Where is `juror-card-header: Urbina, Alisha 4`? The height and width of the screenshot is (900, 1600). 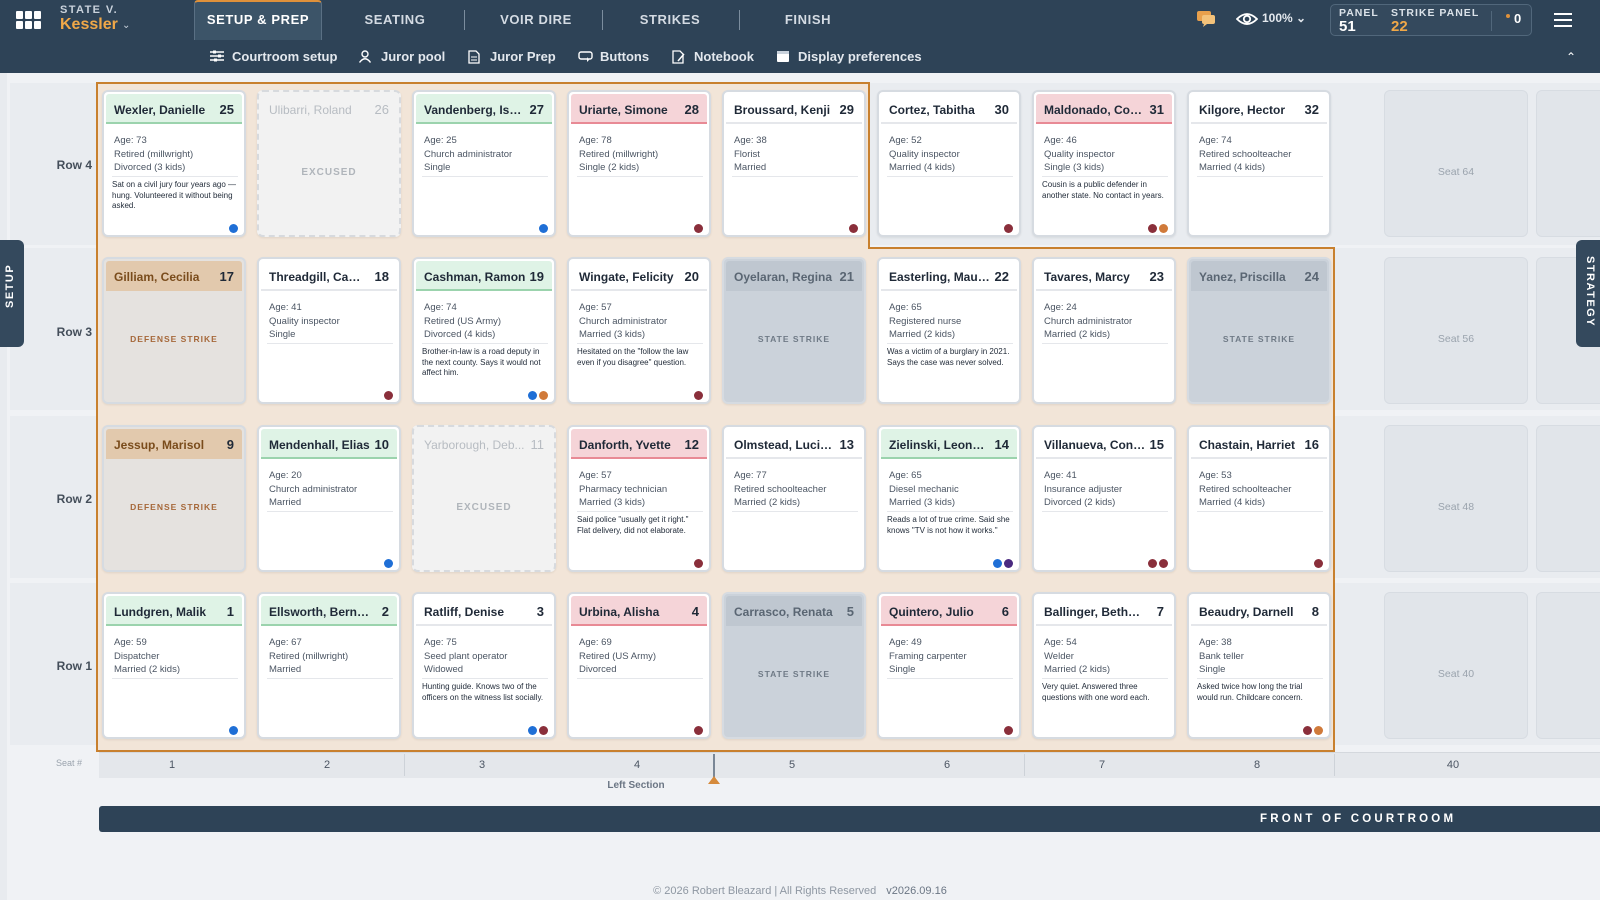
juror-card-header: Urbina, Alisha 4 is located at coordinates (639, 611).